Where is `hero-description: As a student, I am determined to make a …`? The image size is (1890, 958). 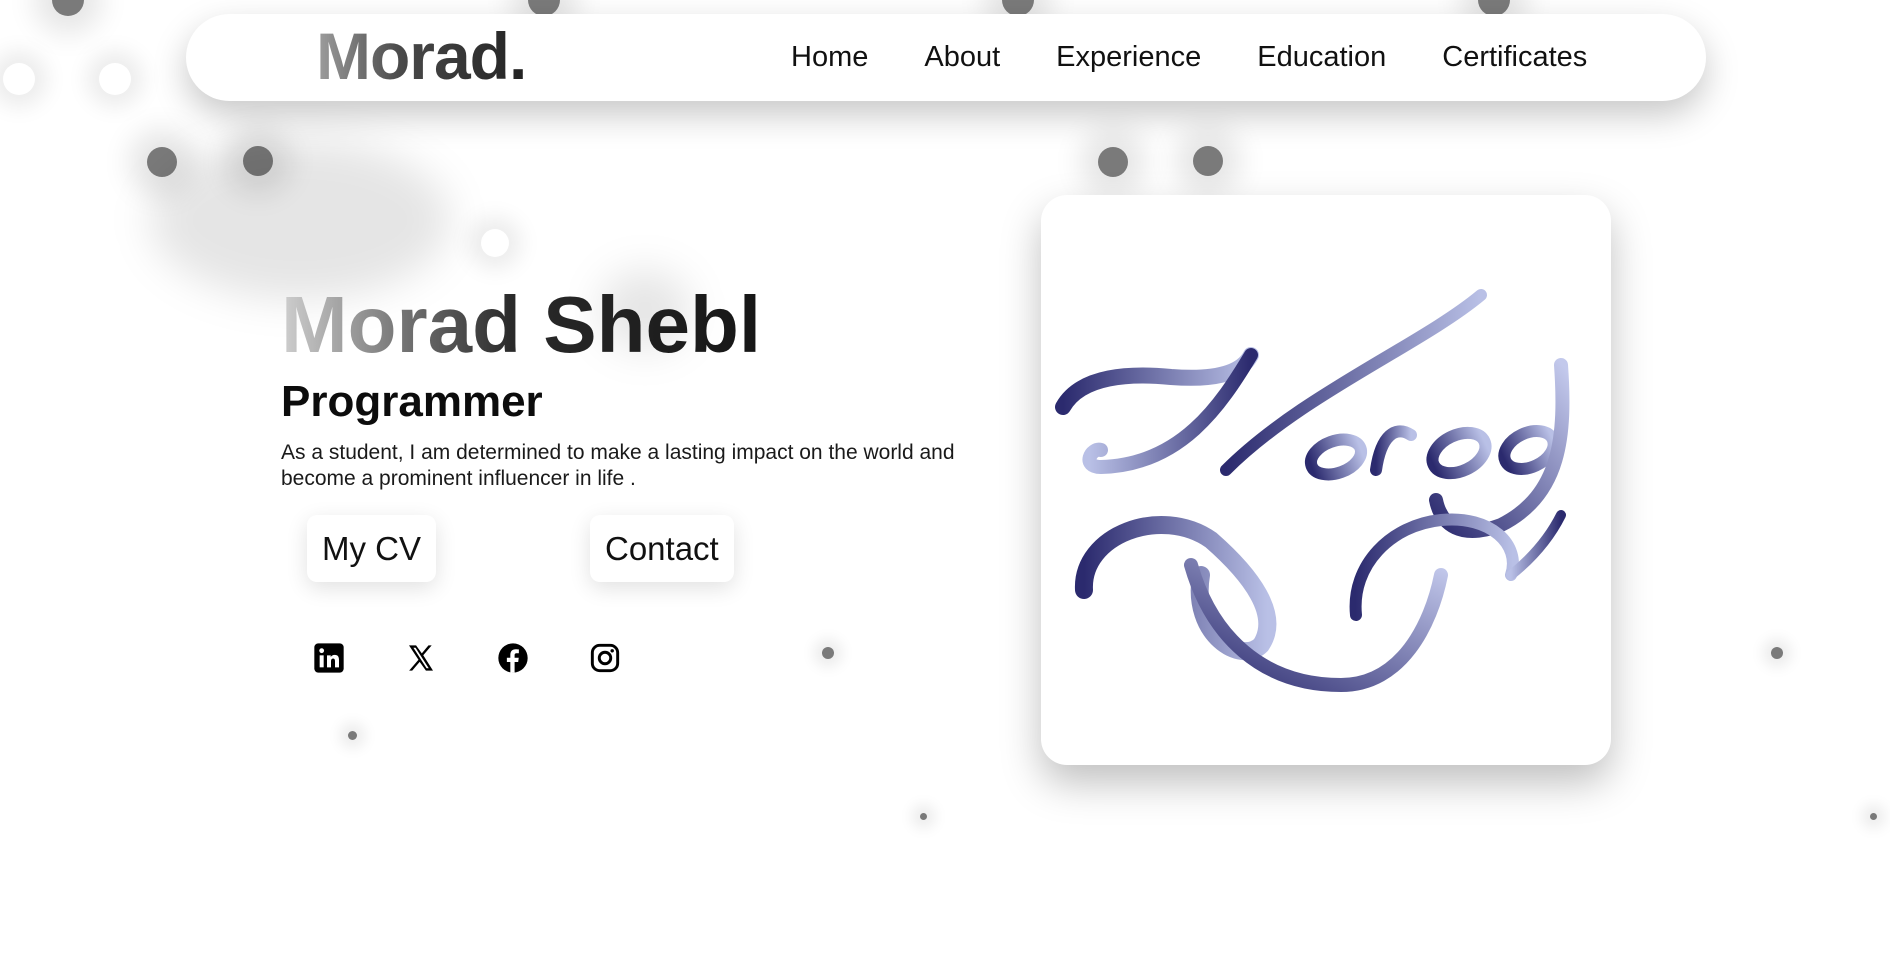
hero-description: As a student, I am determined to make a … is located at coordinates (618, 465).